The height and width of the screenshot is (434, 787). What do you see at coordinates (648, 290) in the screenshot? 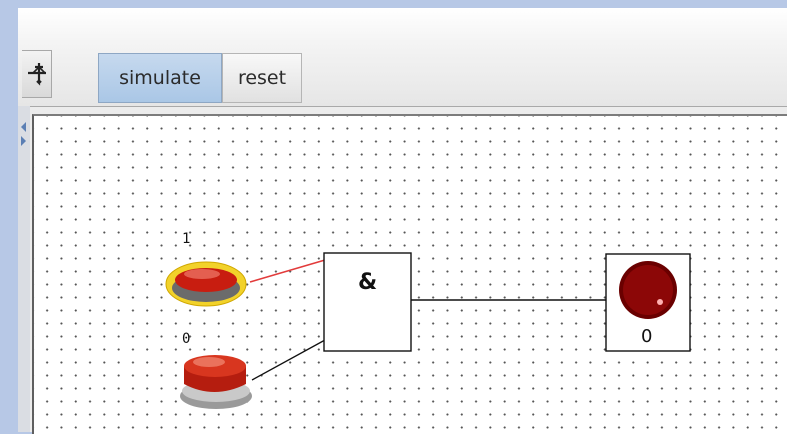
I see `lamp-off-icon` at bounding box center [648, 290].